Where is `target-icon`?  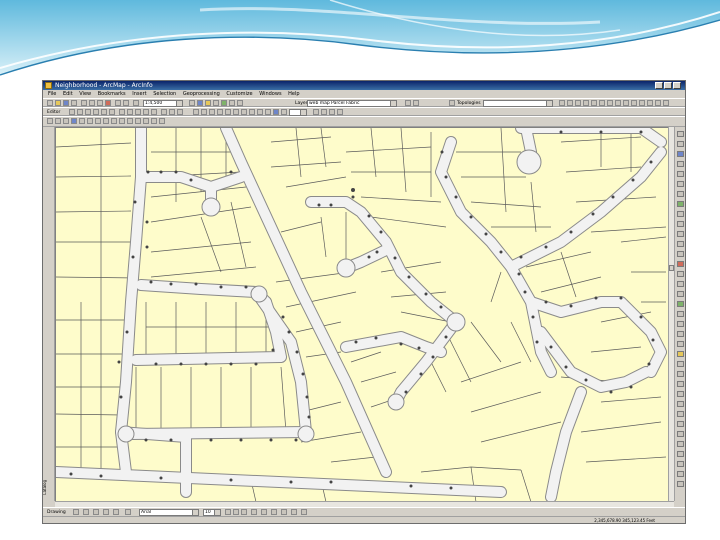
target-icon is located at coordinates (680, 324).